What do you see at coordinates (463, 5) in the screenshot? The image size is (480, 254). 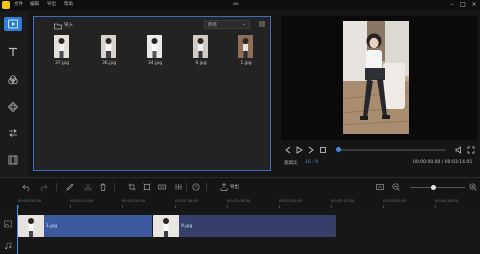 I see `maximize-icon: □` at bounding box center [463, 5].